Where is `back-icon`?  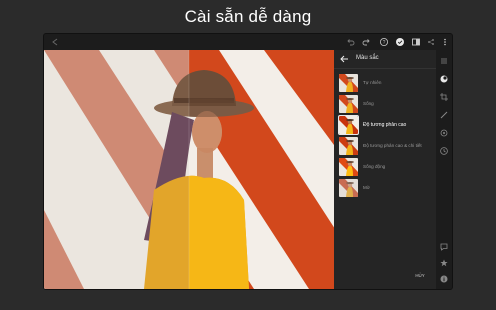 back-icon is located at coordinates (55, 42).